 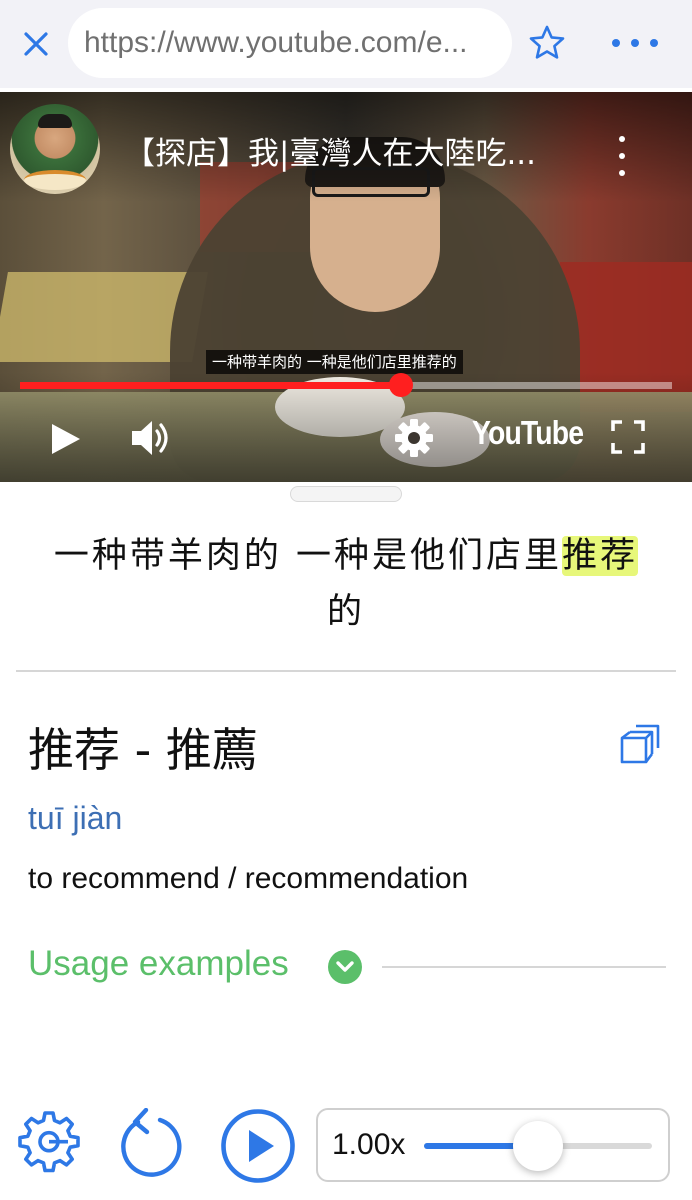 I want to click on settings-gear-button, so click(x=49, y=1143).